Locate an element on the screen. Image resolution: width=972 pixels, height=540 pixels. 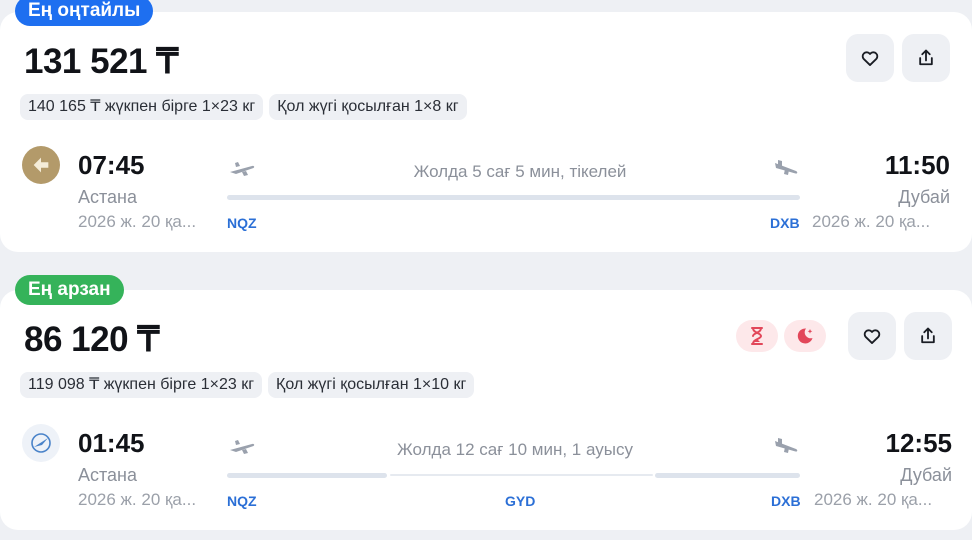
departure-time: 07:45 is located at coordinates (111, 165).